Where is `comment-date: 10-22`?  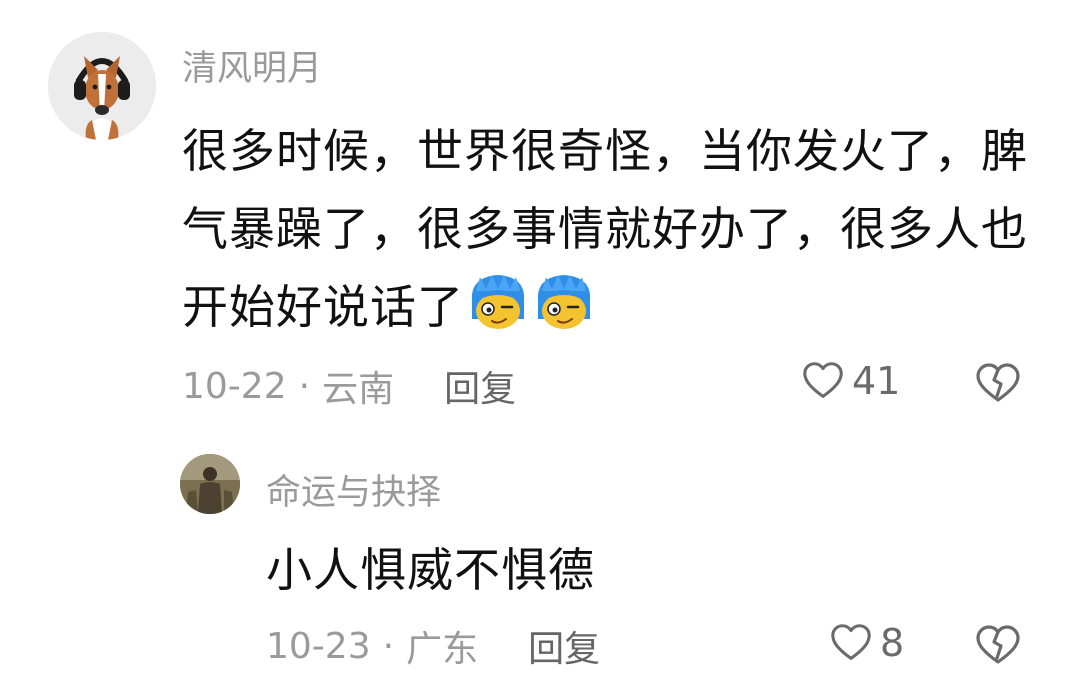
comment-date: 10-22 is located at coordinates (234, 386).